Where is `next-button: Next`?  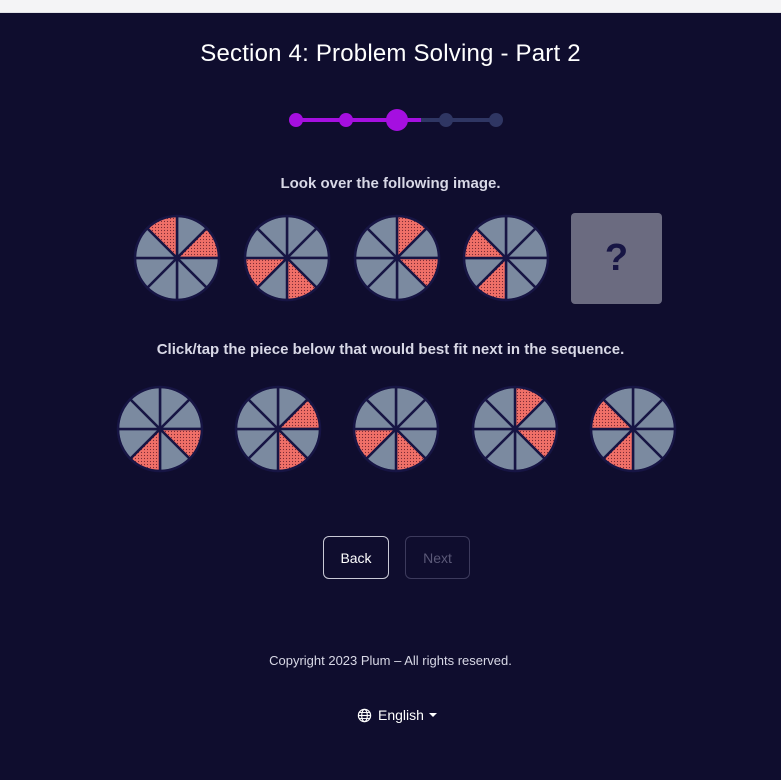
next-button: Next is located at coordinates (437, 557).